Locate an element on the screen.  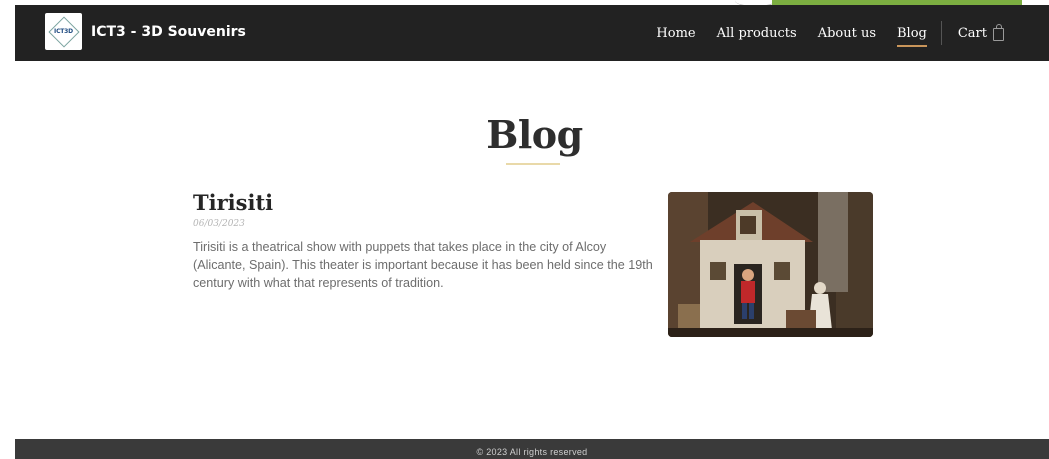
logo-text: ICT3D is located at coordinates (63, 31).